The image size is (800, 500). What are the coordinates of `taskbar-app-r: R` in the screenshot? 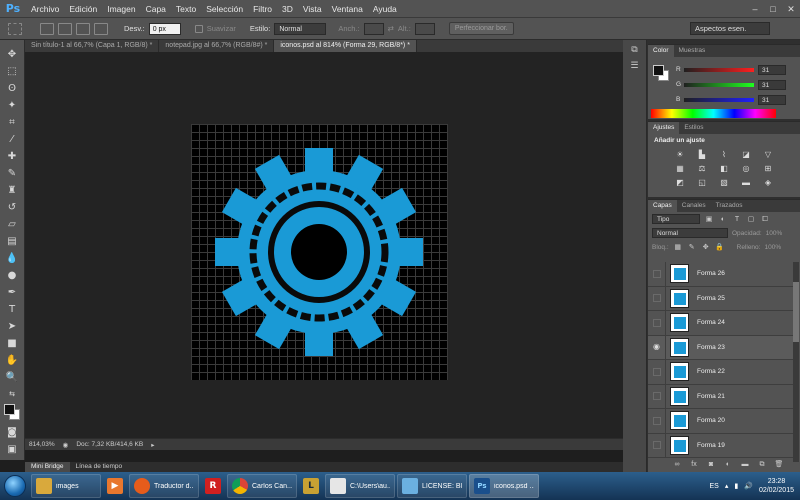 It's located at (213, 486).